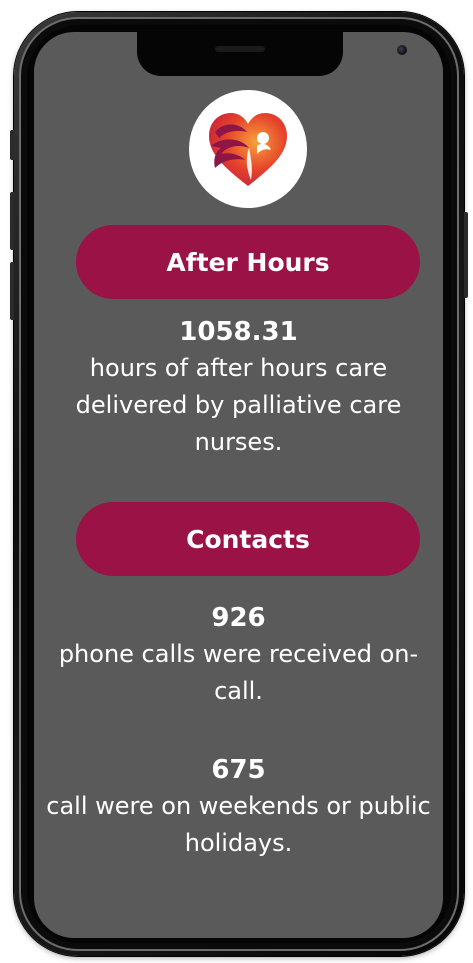 This screenshot has height=963, width=473. What do you see at coordinates (12, 221) in the screenshot?
I see `volume-up-button` at bounding box center [12, 221].